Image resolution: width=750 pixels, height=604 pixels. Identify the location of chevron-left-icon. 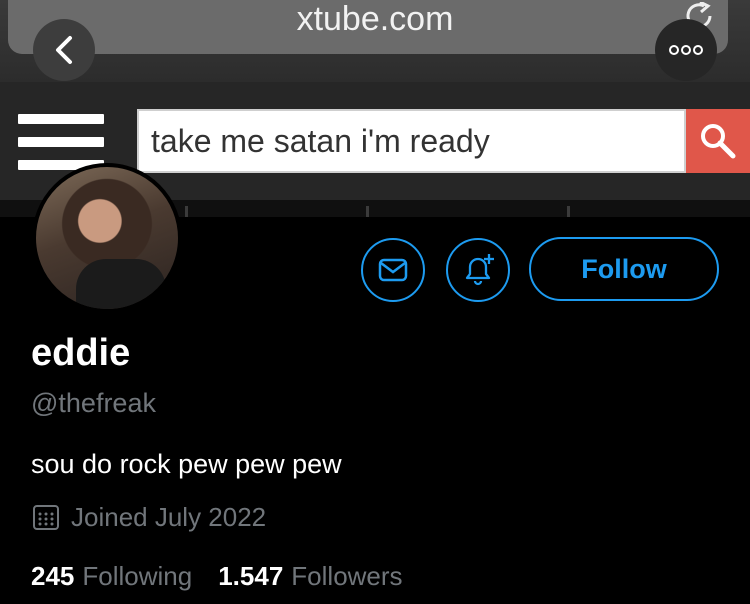
(64, 50).